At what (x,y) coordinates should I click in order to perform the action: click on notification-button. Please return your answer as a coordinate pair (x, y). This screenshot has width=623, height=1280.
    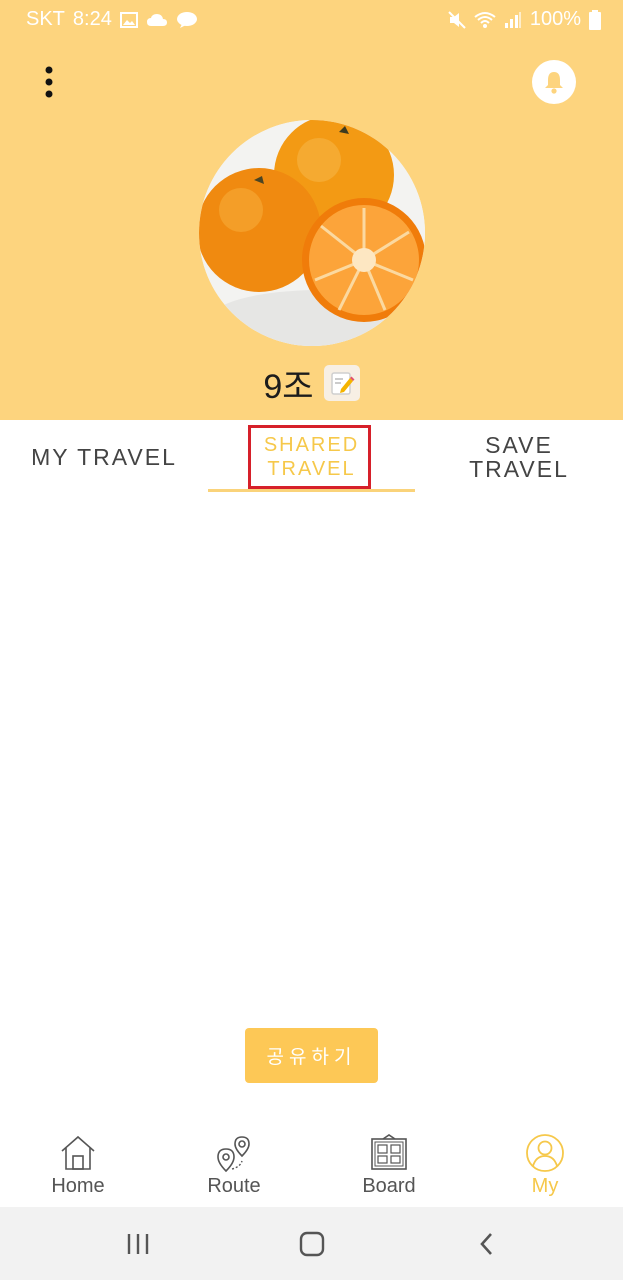
    Looking at the image, I should click on (554, 82).